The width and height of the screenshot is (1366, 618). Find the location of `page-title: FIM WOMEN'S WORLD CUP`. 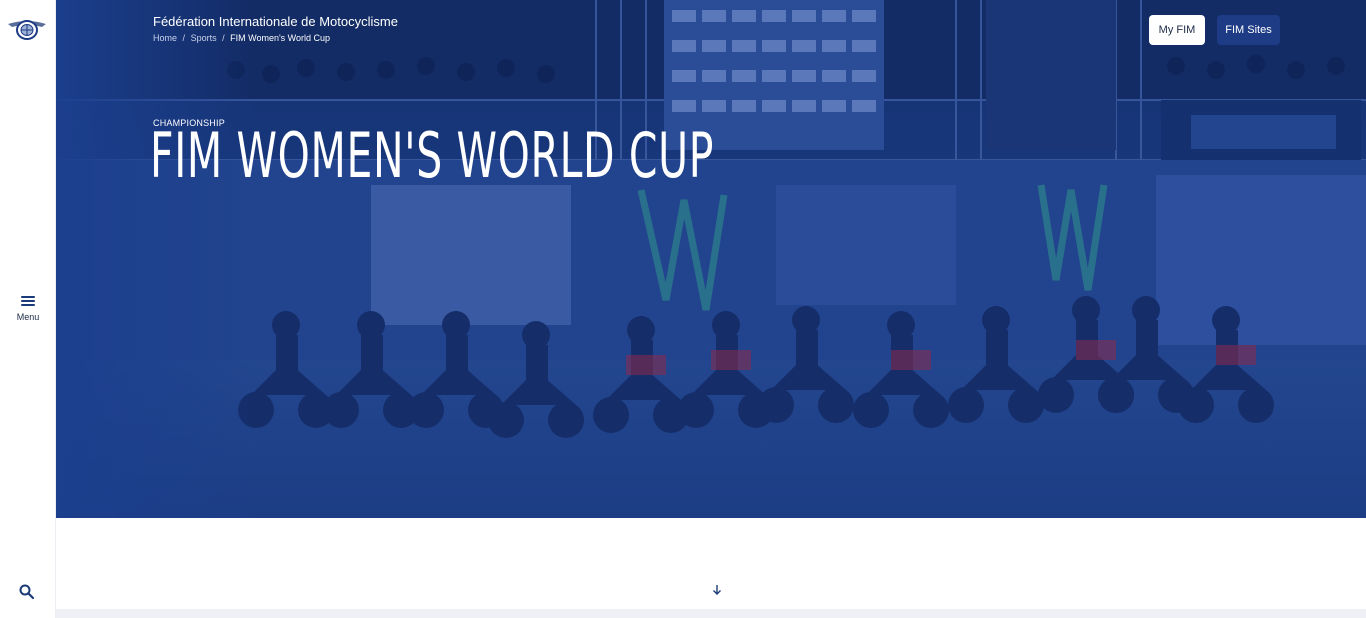

page-title: FIM WOMEN'S WORLD CUP is located at coordinates (432, 155).